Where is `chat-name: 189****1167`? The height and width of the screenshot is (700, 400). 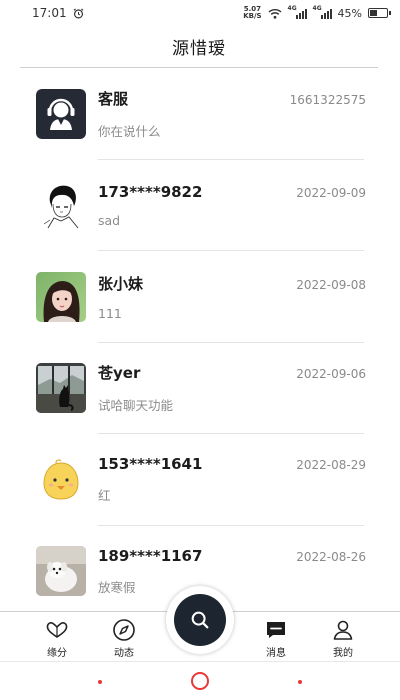 chat-name: 189****1167 is located at coordinates (150, 555).